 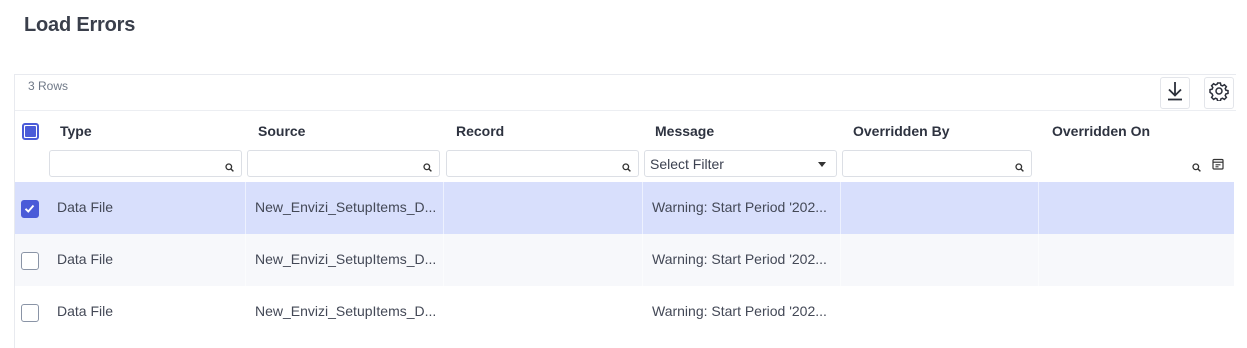 What do you see at coordinates (926, 163) in the screenshot?
I see `overridden-by-filter-input` at bounding box center [926, 163].